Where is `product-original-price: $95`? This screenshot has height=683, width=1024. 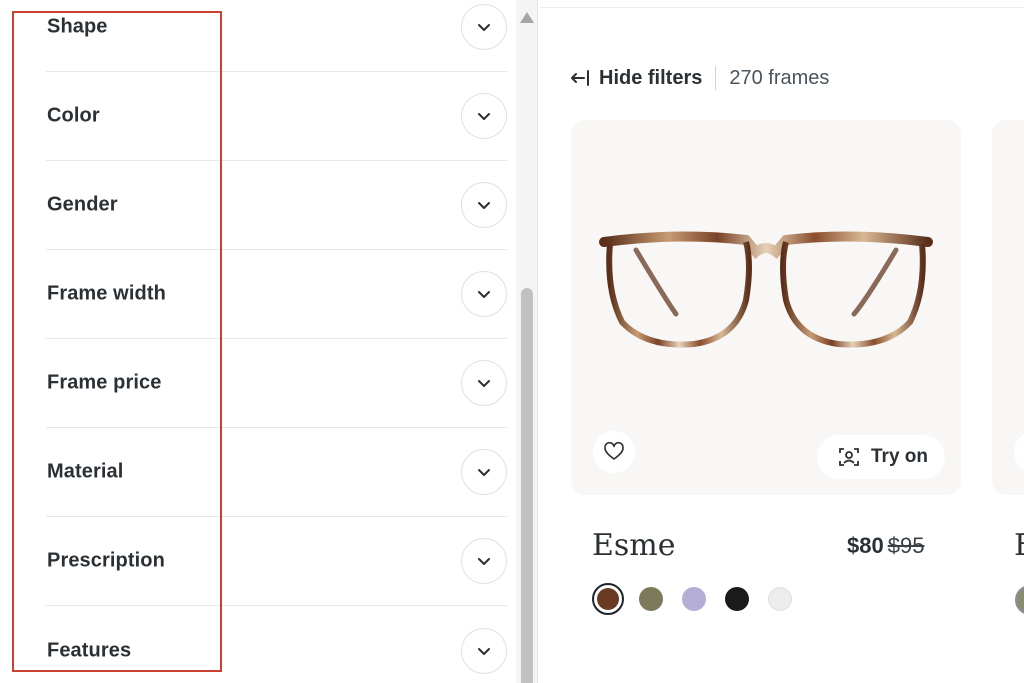 product-original-price: $95 is located at coordinates (906, 545).